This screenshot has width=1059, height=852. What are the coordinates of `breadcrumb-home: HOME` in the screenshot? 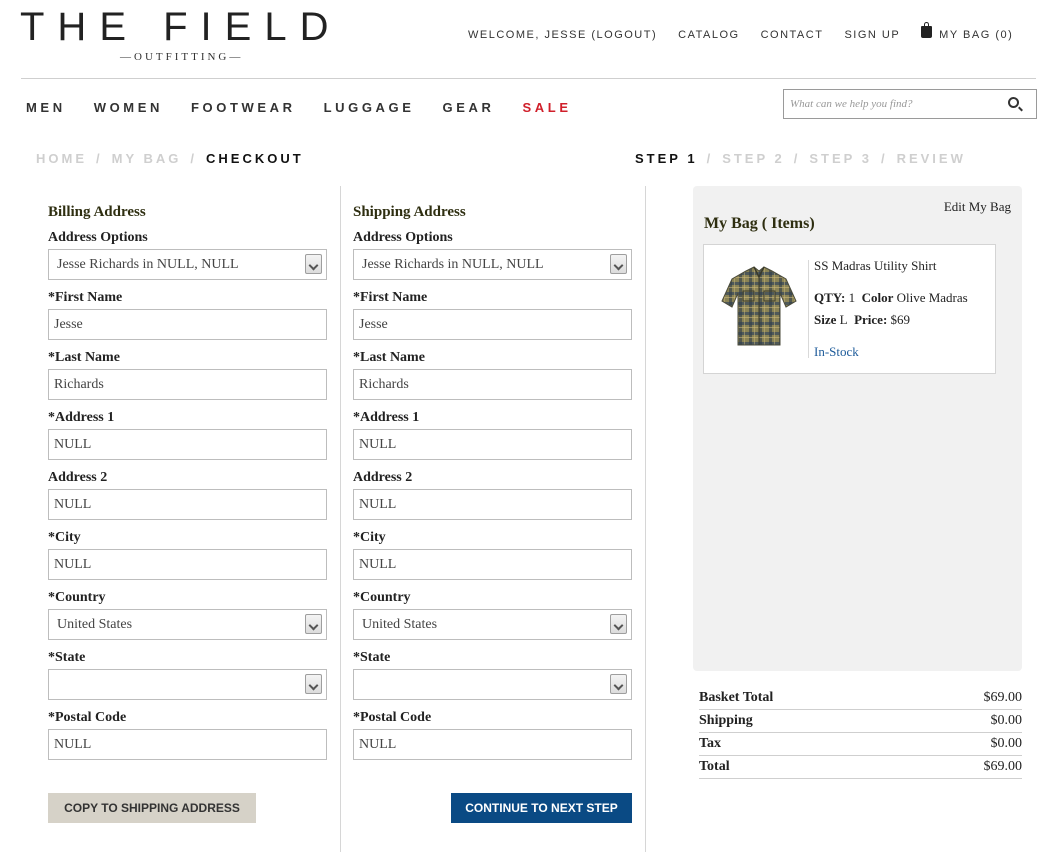 It's located at (61, 158).